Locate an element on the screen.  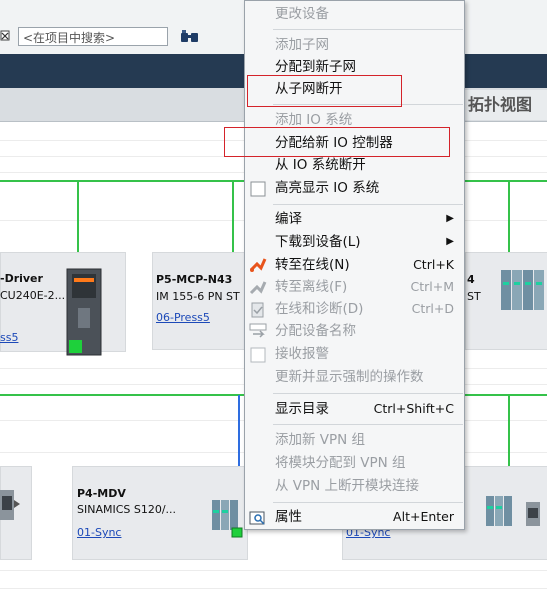
highlight-box-assign-io-controller is located at coordinates (337, 142).